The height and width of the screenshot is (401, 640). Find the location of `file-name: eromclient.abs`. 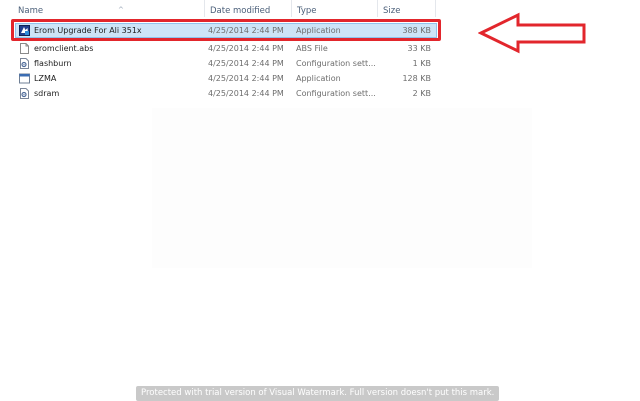

file-name: eromclient.abs is located at coordinates (64, 48).